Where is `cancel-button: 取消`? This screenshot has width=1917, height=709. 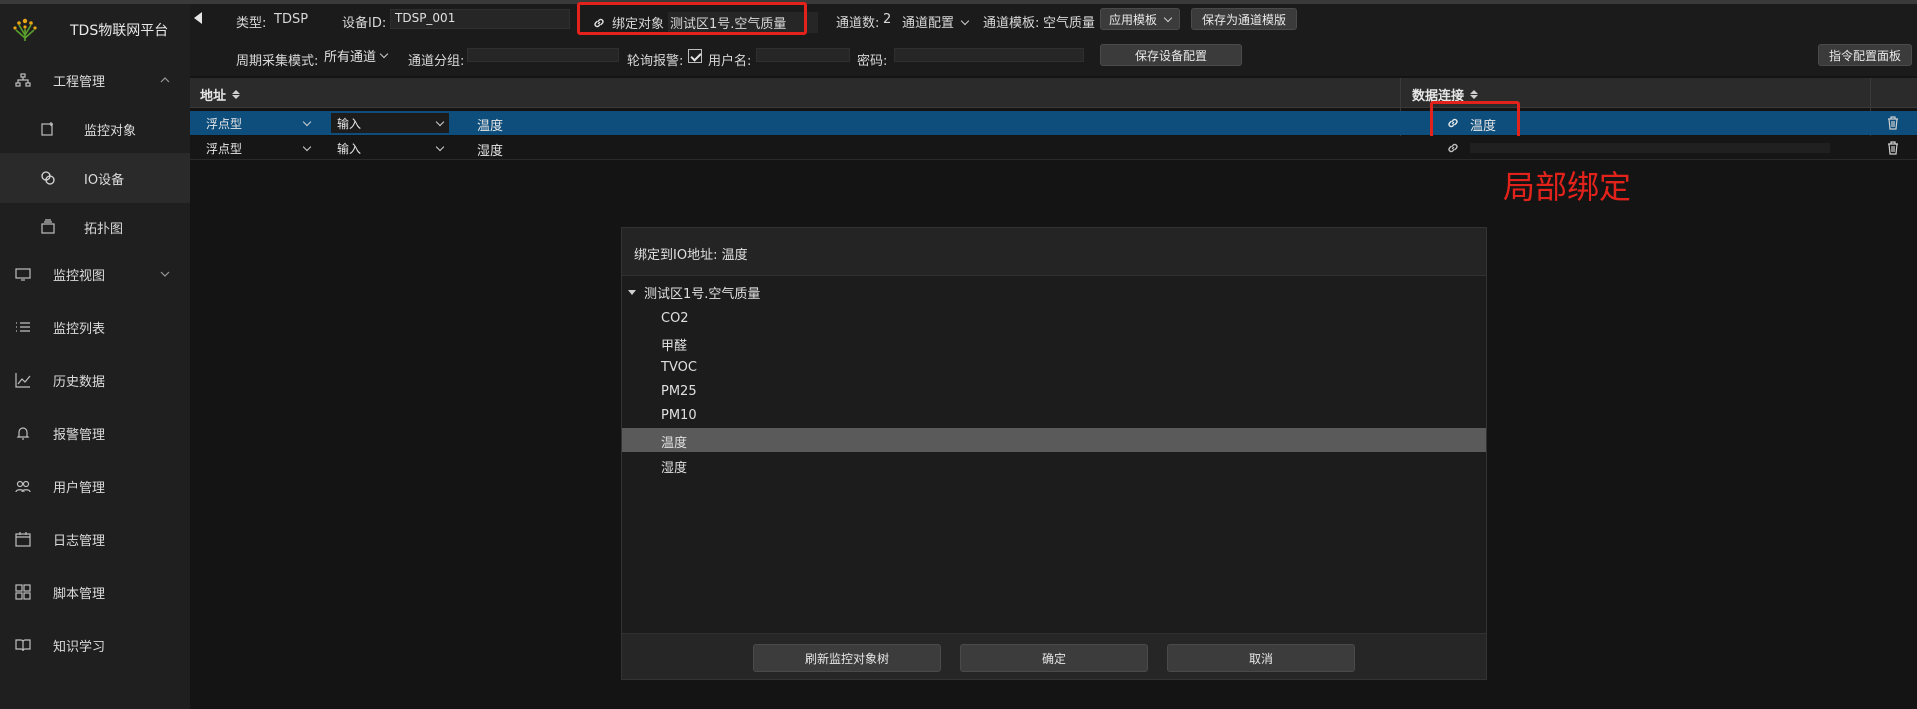
cancel-button: 取消 is located at coordinates (1261, 658).